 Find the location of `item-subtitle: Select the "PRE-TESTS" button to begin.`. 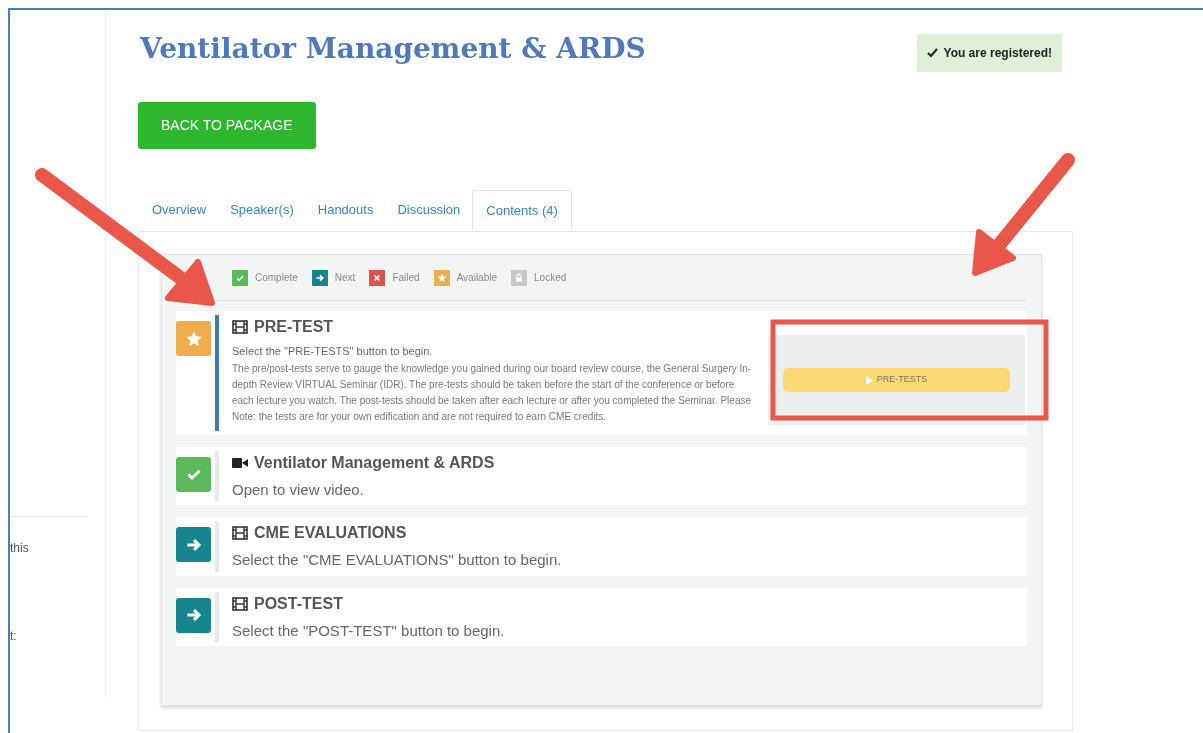

item-subtitle: Select the "PRE-TESTS" button to begin. is located at coordinates (333, 351).